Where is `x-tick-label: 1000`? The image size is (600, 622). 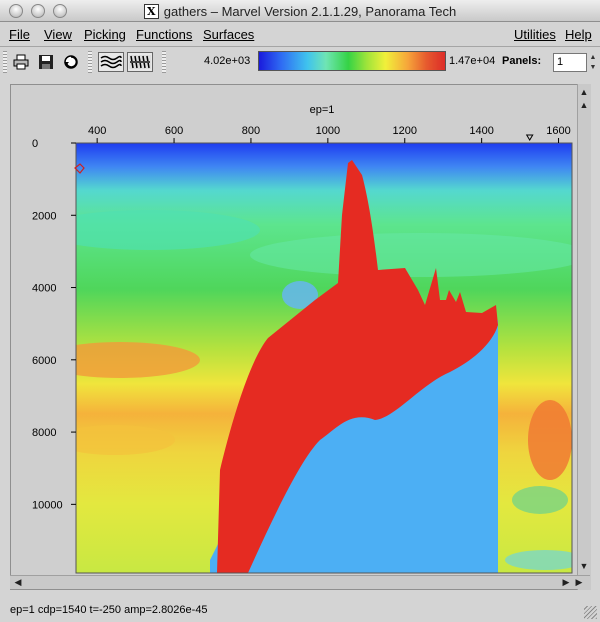 x-tick-label: 1000 is located at coordinates (328, 131).